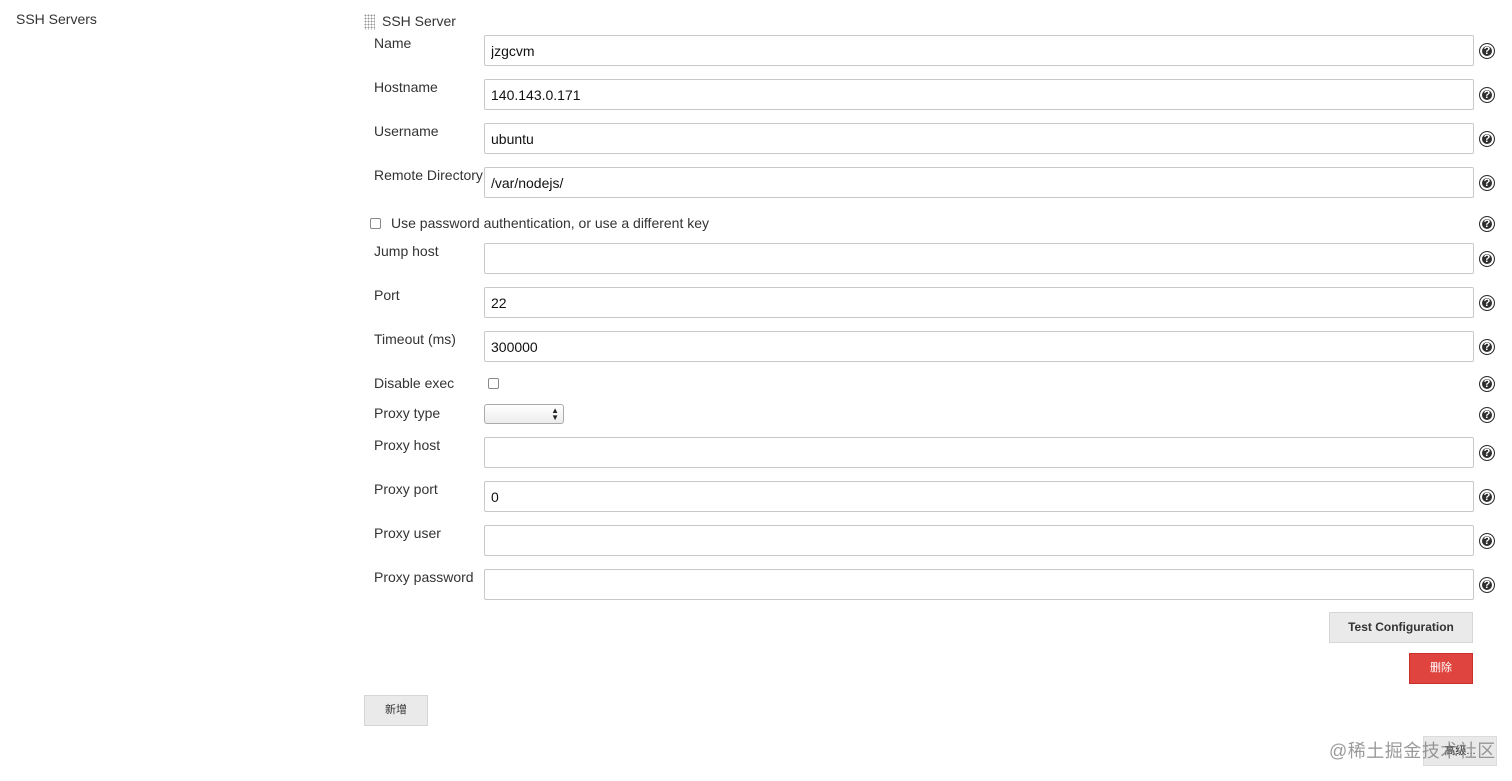  What do you see at coordinates (493, 383) in the screenshot?
I see `disable-exec-checkbox` at bounding box center [493, 383].